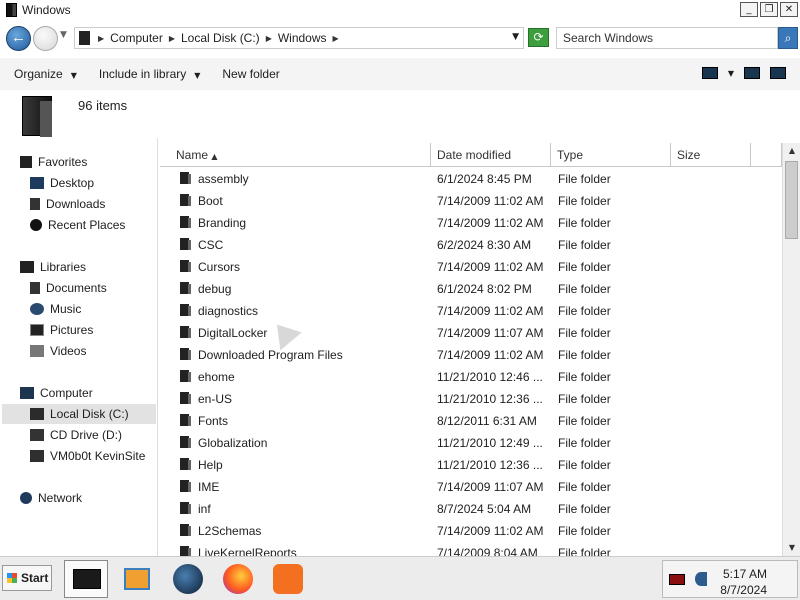 The image size is (800, 600). What do you see at coordinates (791, 200) in the screenshot?
I see `scroll-thumb` at bounding box center [791, 200].